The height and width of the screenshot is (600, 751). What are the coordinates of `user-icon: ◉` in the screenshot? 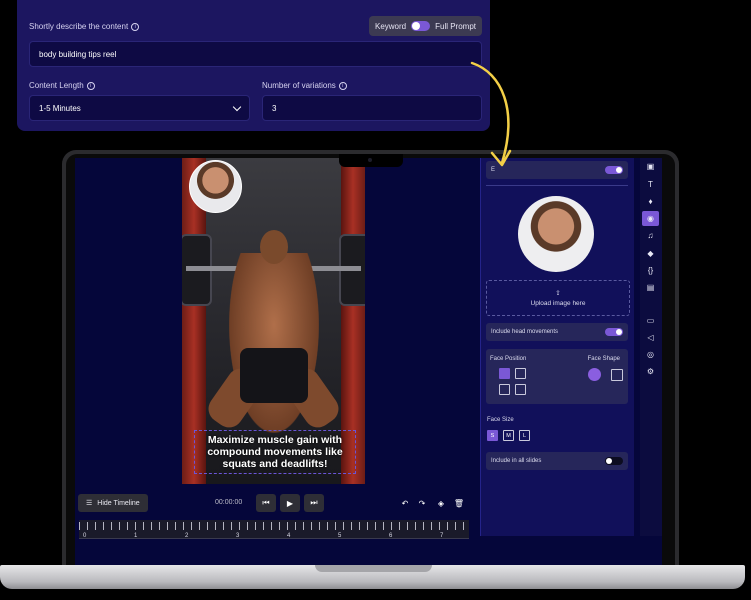 It's located at (650, 218).